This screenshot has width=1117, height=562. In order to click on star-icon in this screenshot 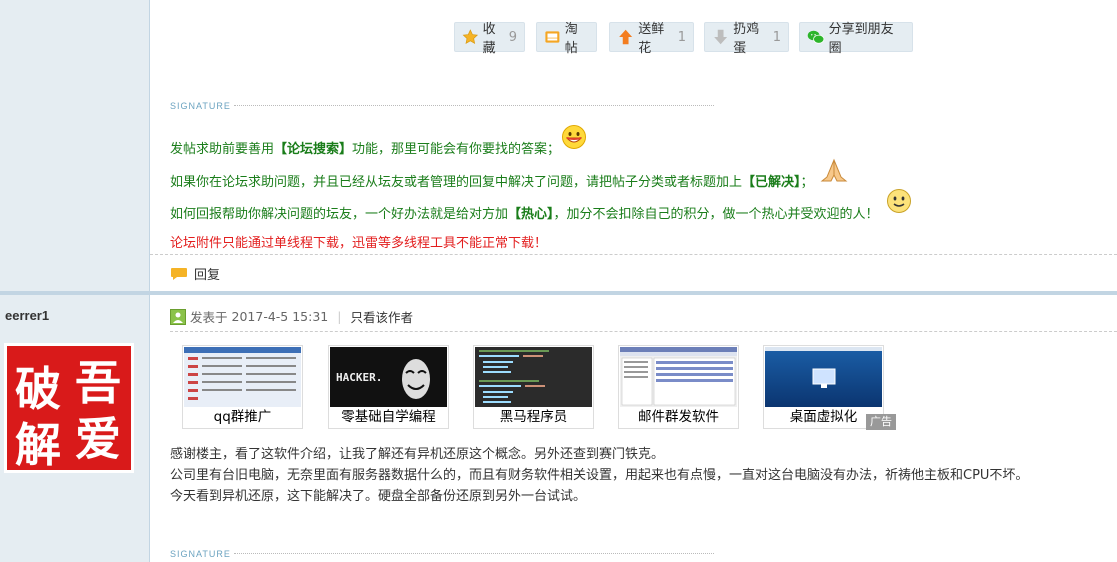, I will do `click(470, 37)`.